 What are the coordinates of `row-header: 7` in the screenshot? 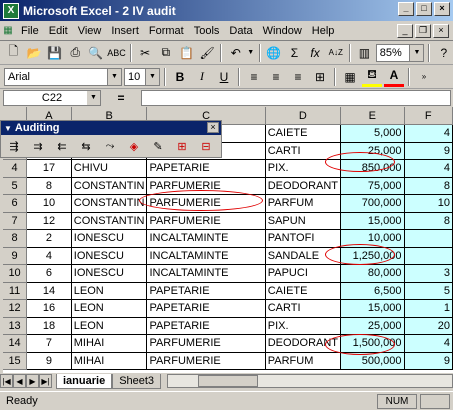 It's located at (15, 221).